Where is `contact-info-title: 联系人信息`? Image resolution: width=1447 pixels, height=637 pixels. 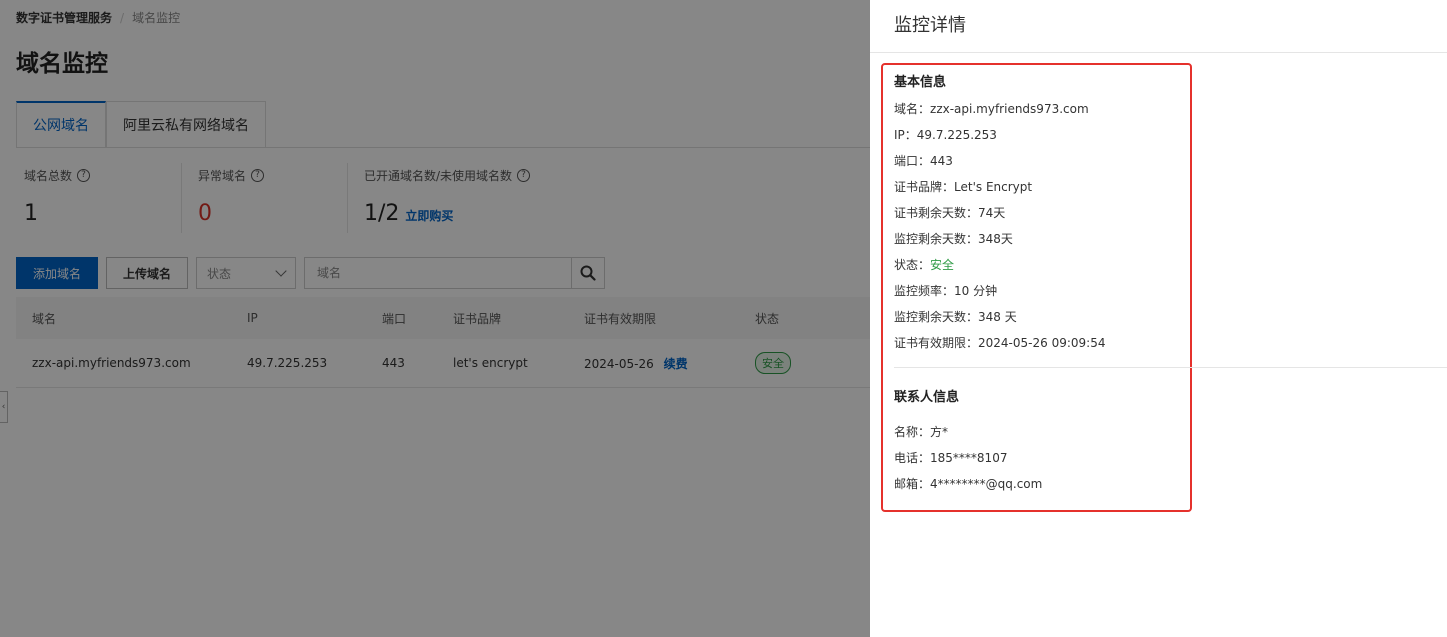 contact-info-title: 联系人信息 is located at coordinates (927, 397).